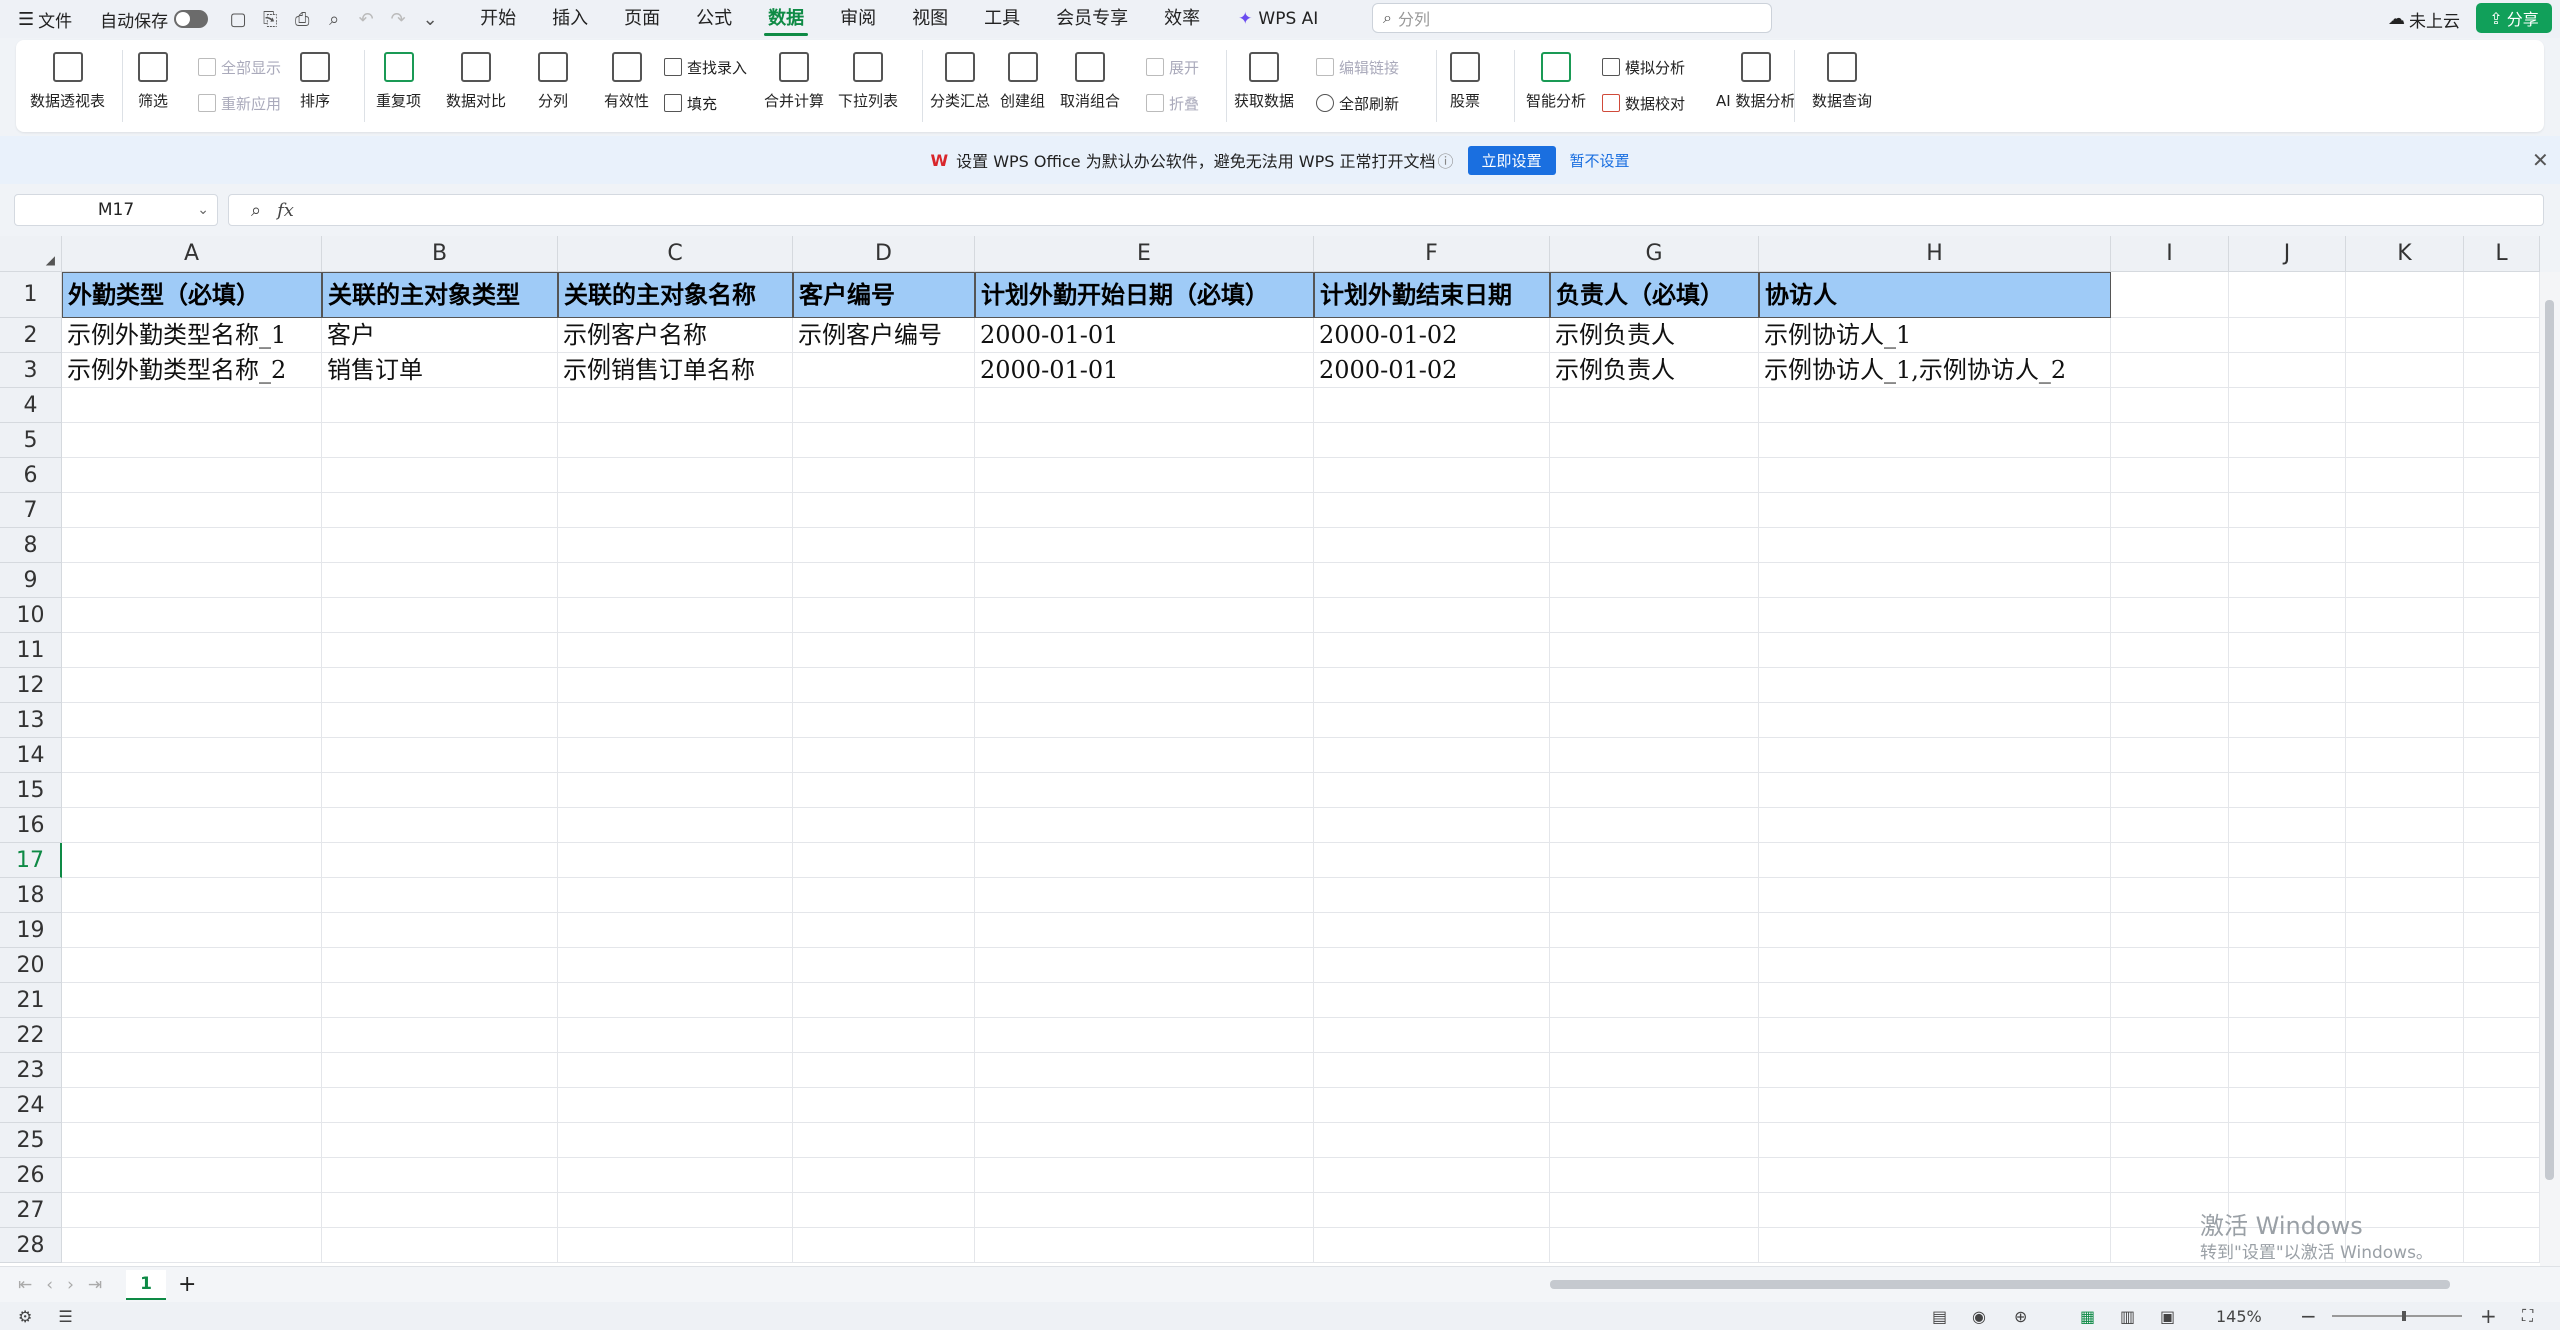 The height and width of the screenshot is (1330, 2560). What do you see at coordinates (31, 295) in the screenshot?
I see `row-header-1: 1` at bounding box center [31, 295].